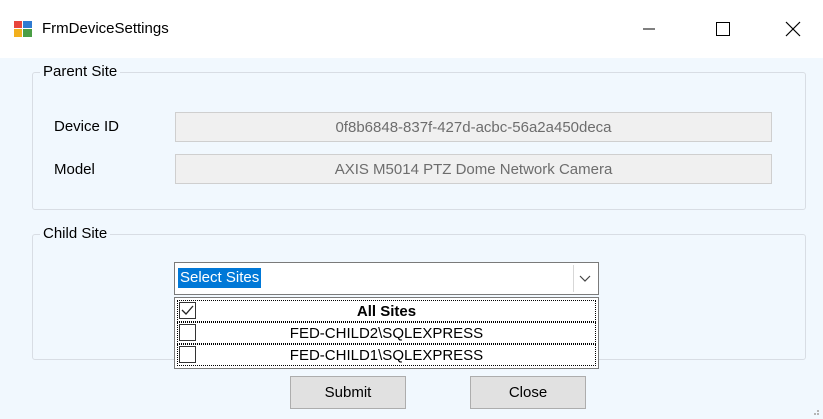  I want to click on list-item-fed-child2: FED-CHILD2\SQLEXPRESS, so click(386, 333).